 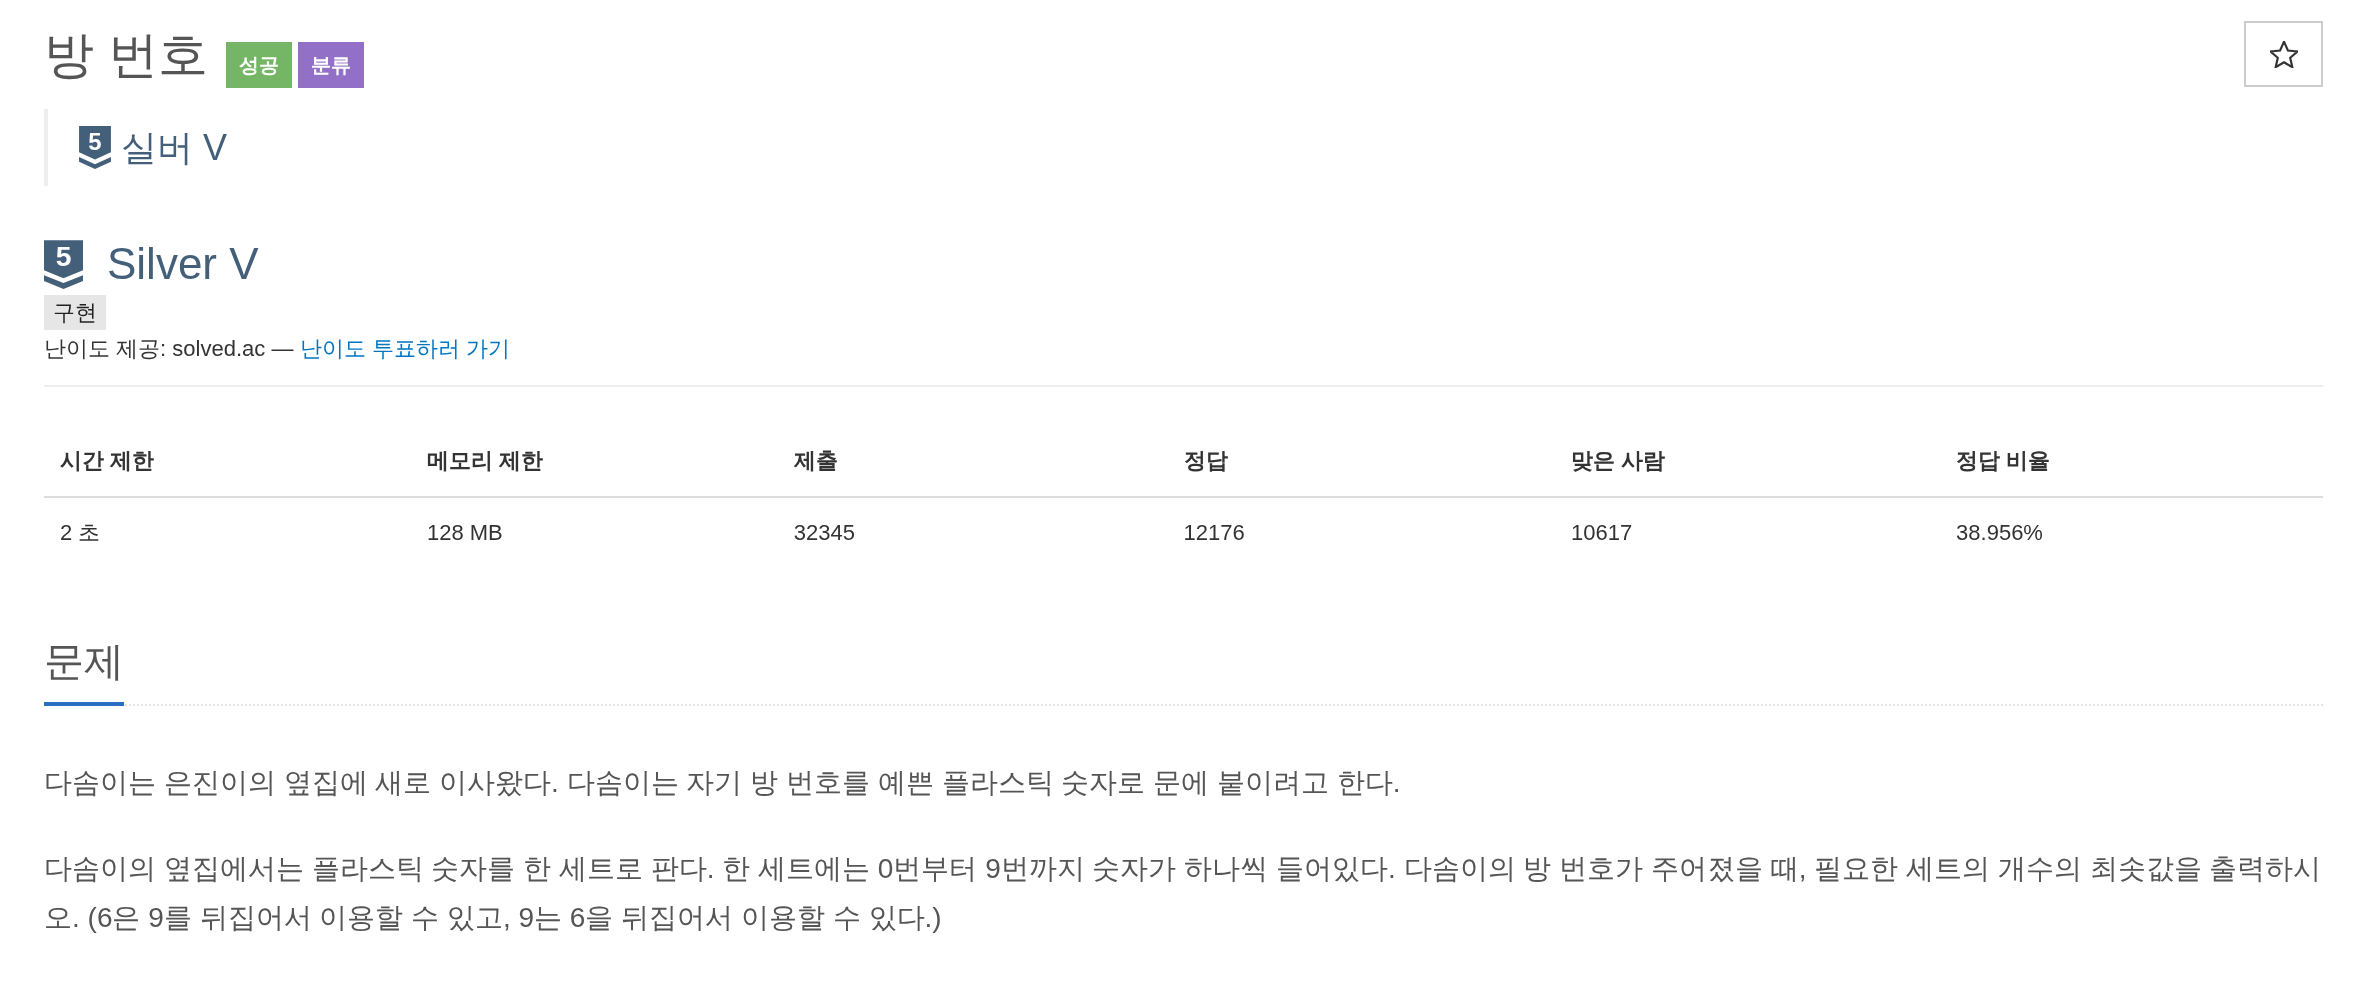 I want to click on table-cell: 32345, so click(x=972, y=532).